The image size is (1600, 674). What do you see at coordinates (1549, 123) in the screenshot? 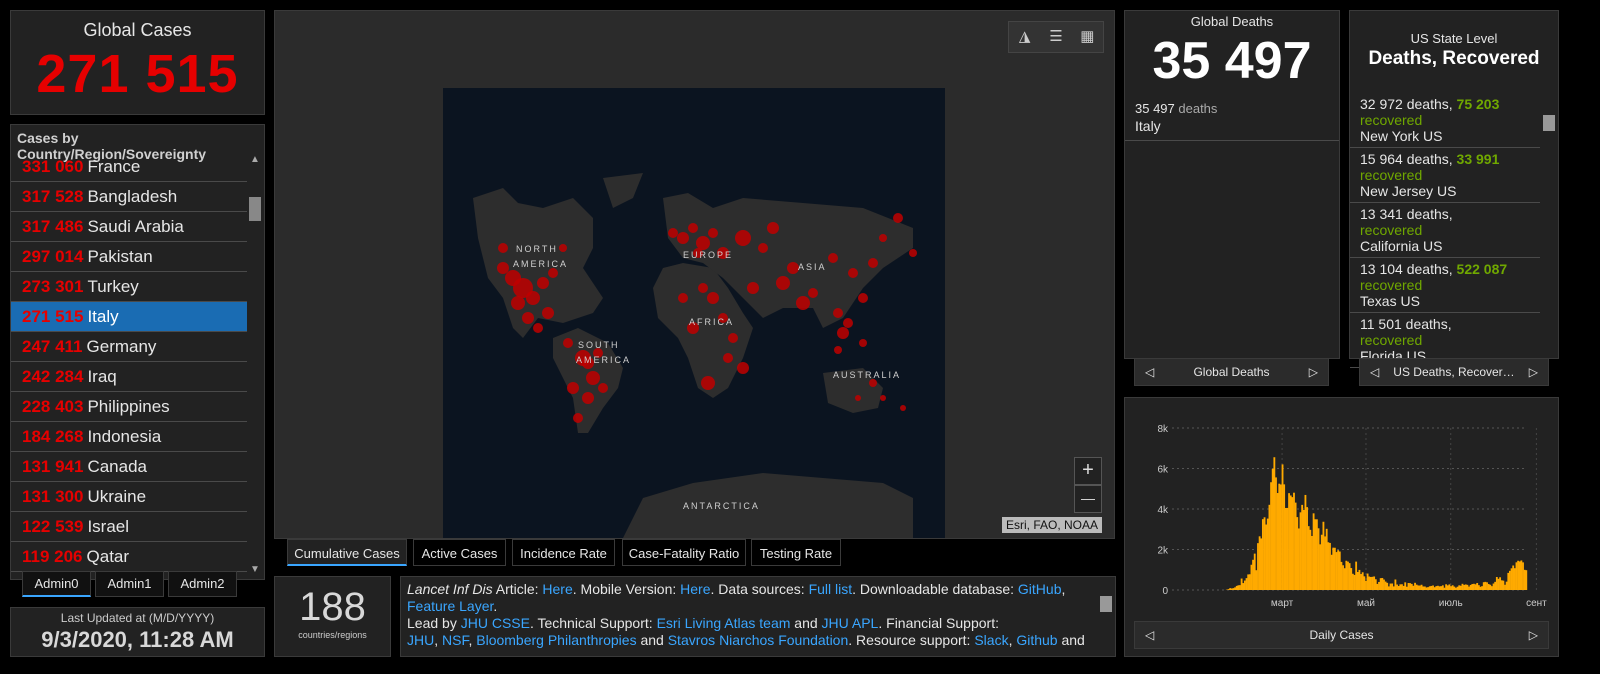
I see `us-scroll-thumb` at bounding box center [1549, 123].